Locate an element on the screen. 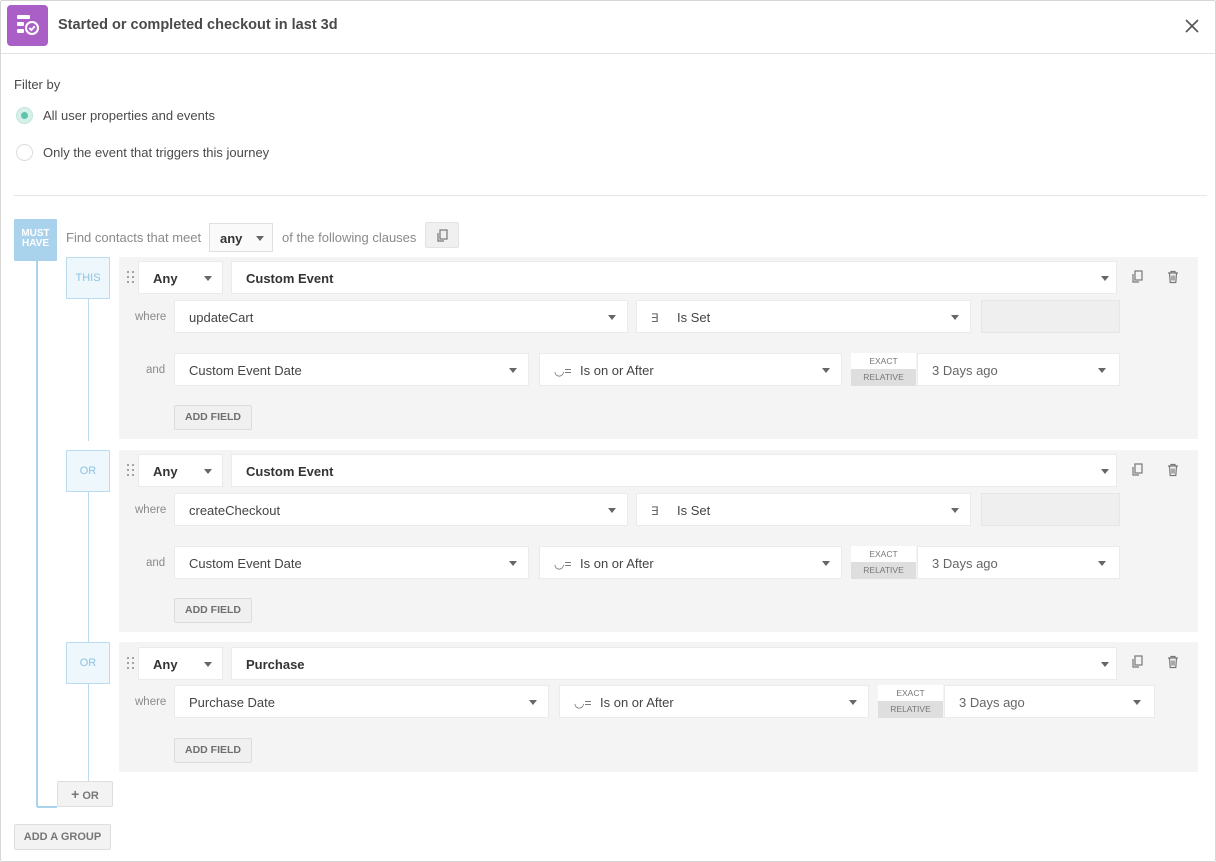 Image resolution: width=1216 pixels, height=862 pixels. radio-all-properties: All user properties and events is located at coordinates (115, 115).